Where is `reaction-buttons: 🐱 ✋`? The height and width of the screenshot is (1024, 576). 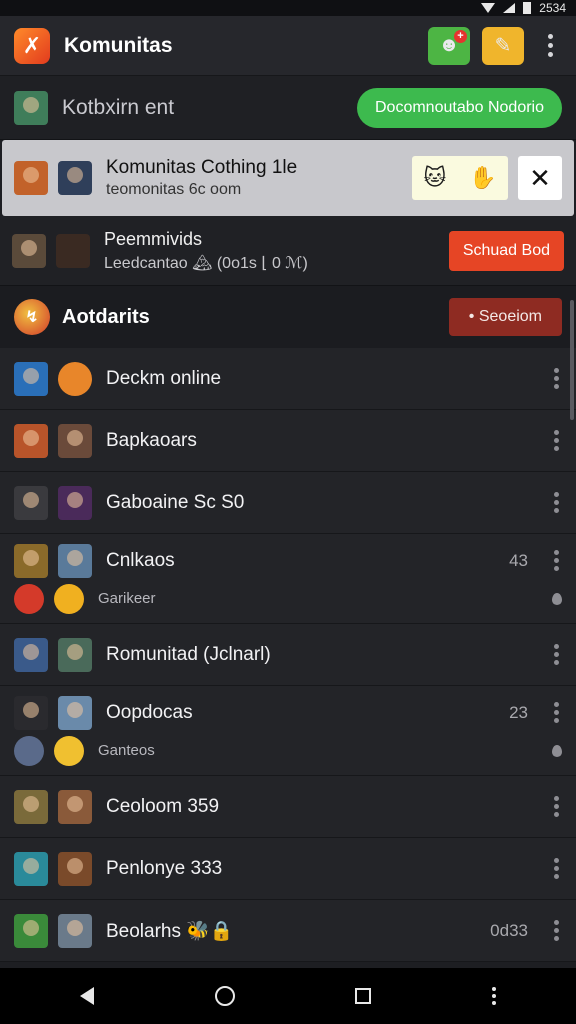 reaction-buttons: 🐱 ✋ is located at coordinates (460, 178).